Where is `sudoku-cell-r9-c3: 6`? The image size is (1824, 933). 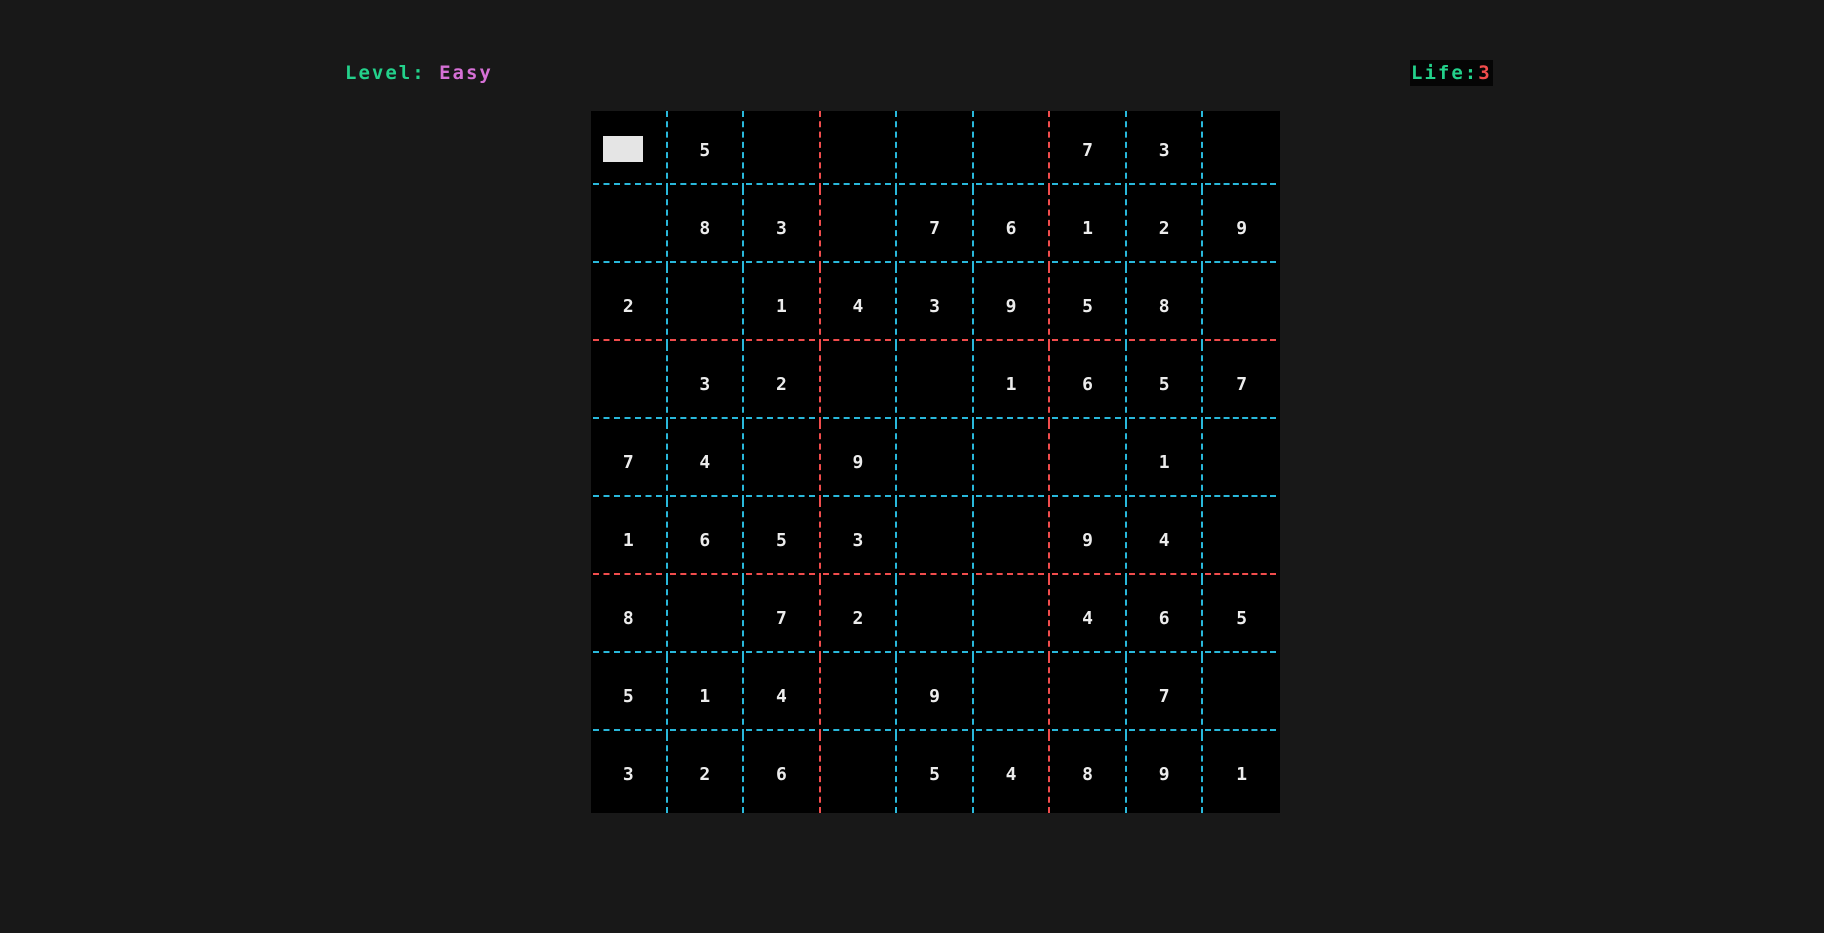 sudoku-cell-r9-c3: 6 is located at coordinates (782, 774).